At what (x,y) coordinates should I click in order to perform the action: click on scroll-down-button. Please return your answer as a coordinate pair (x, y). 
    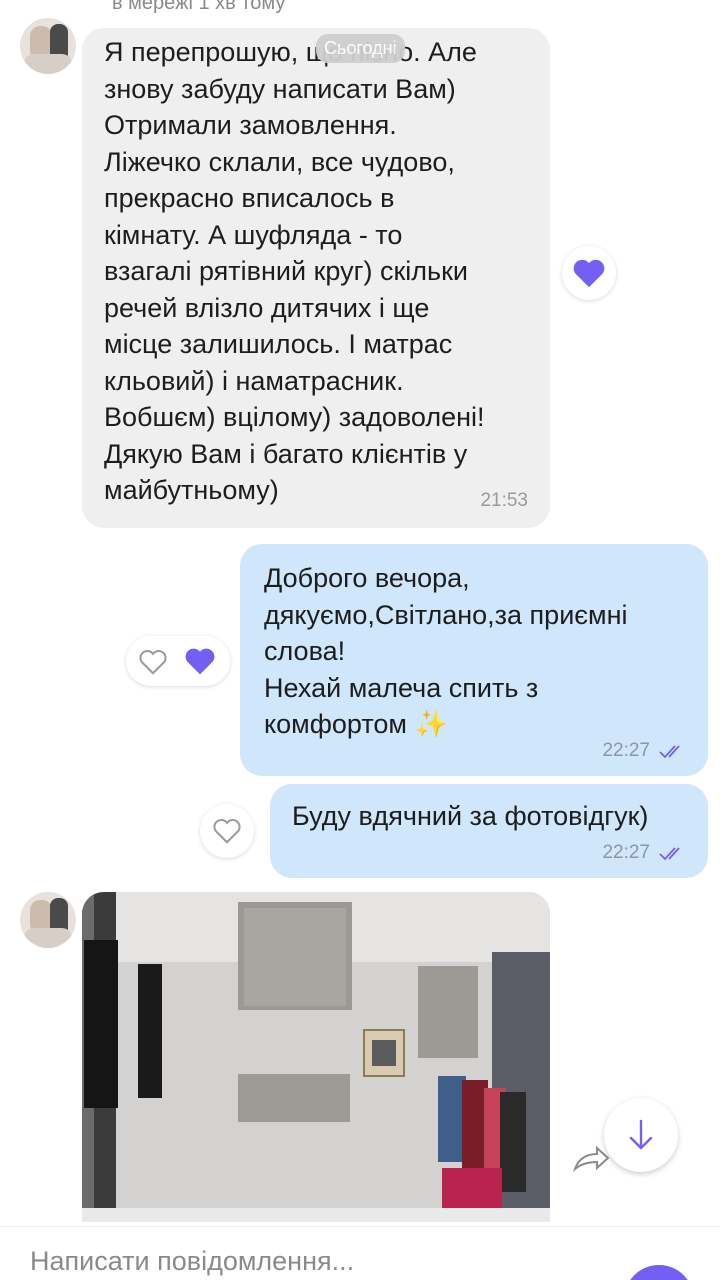
    Looking at the image, I should click on (641, 1135).